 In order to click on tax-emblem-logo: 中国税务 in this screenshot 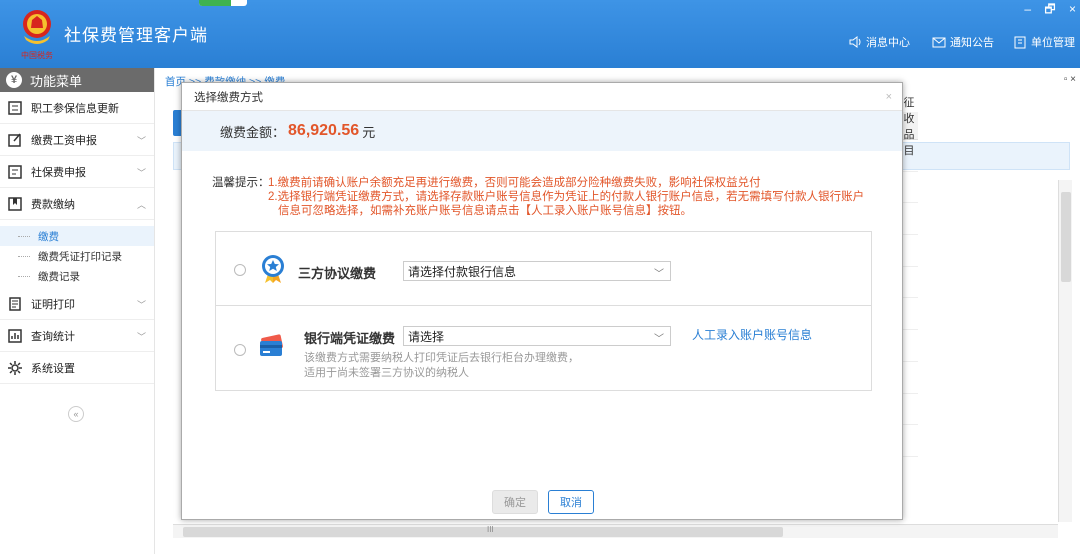, I will do `click(37, 35)`.